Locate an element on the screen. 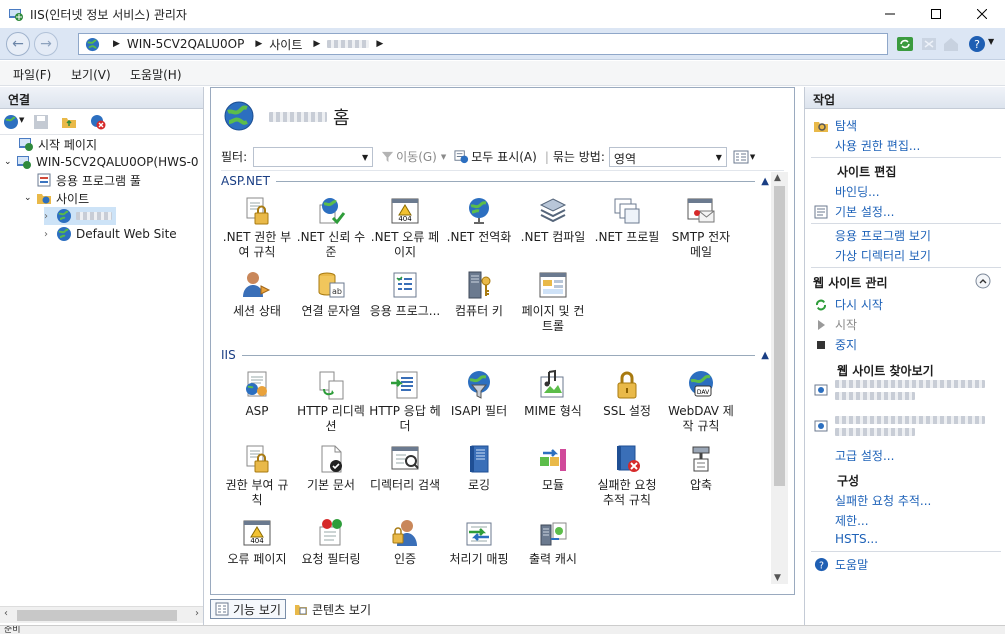 The image size is (1005, 634). feature-request-filtering: 요청 필터링 is located at coordinates (331, 550).